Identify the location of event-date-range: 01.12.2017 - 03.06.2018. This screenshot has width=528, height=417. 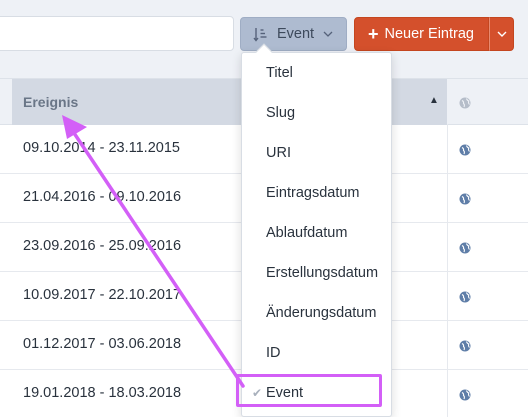
(102, 344).